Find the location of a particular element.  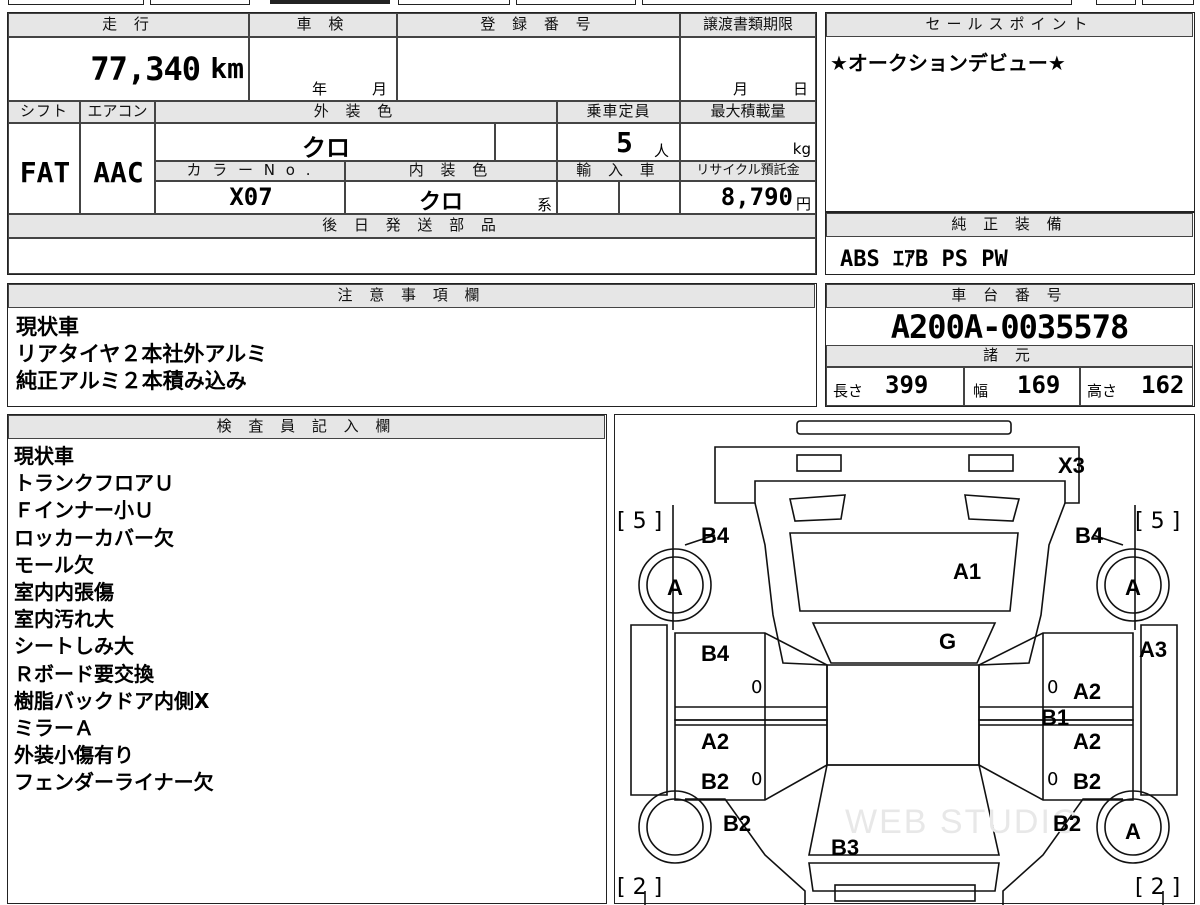

capacity-value: 5 is located at coordinates (624, 142).